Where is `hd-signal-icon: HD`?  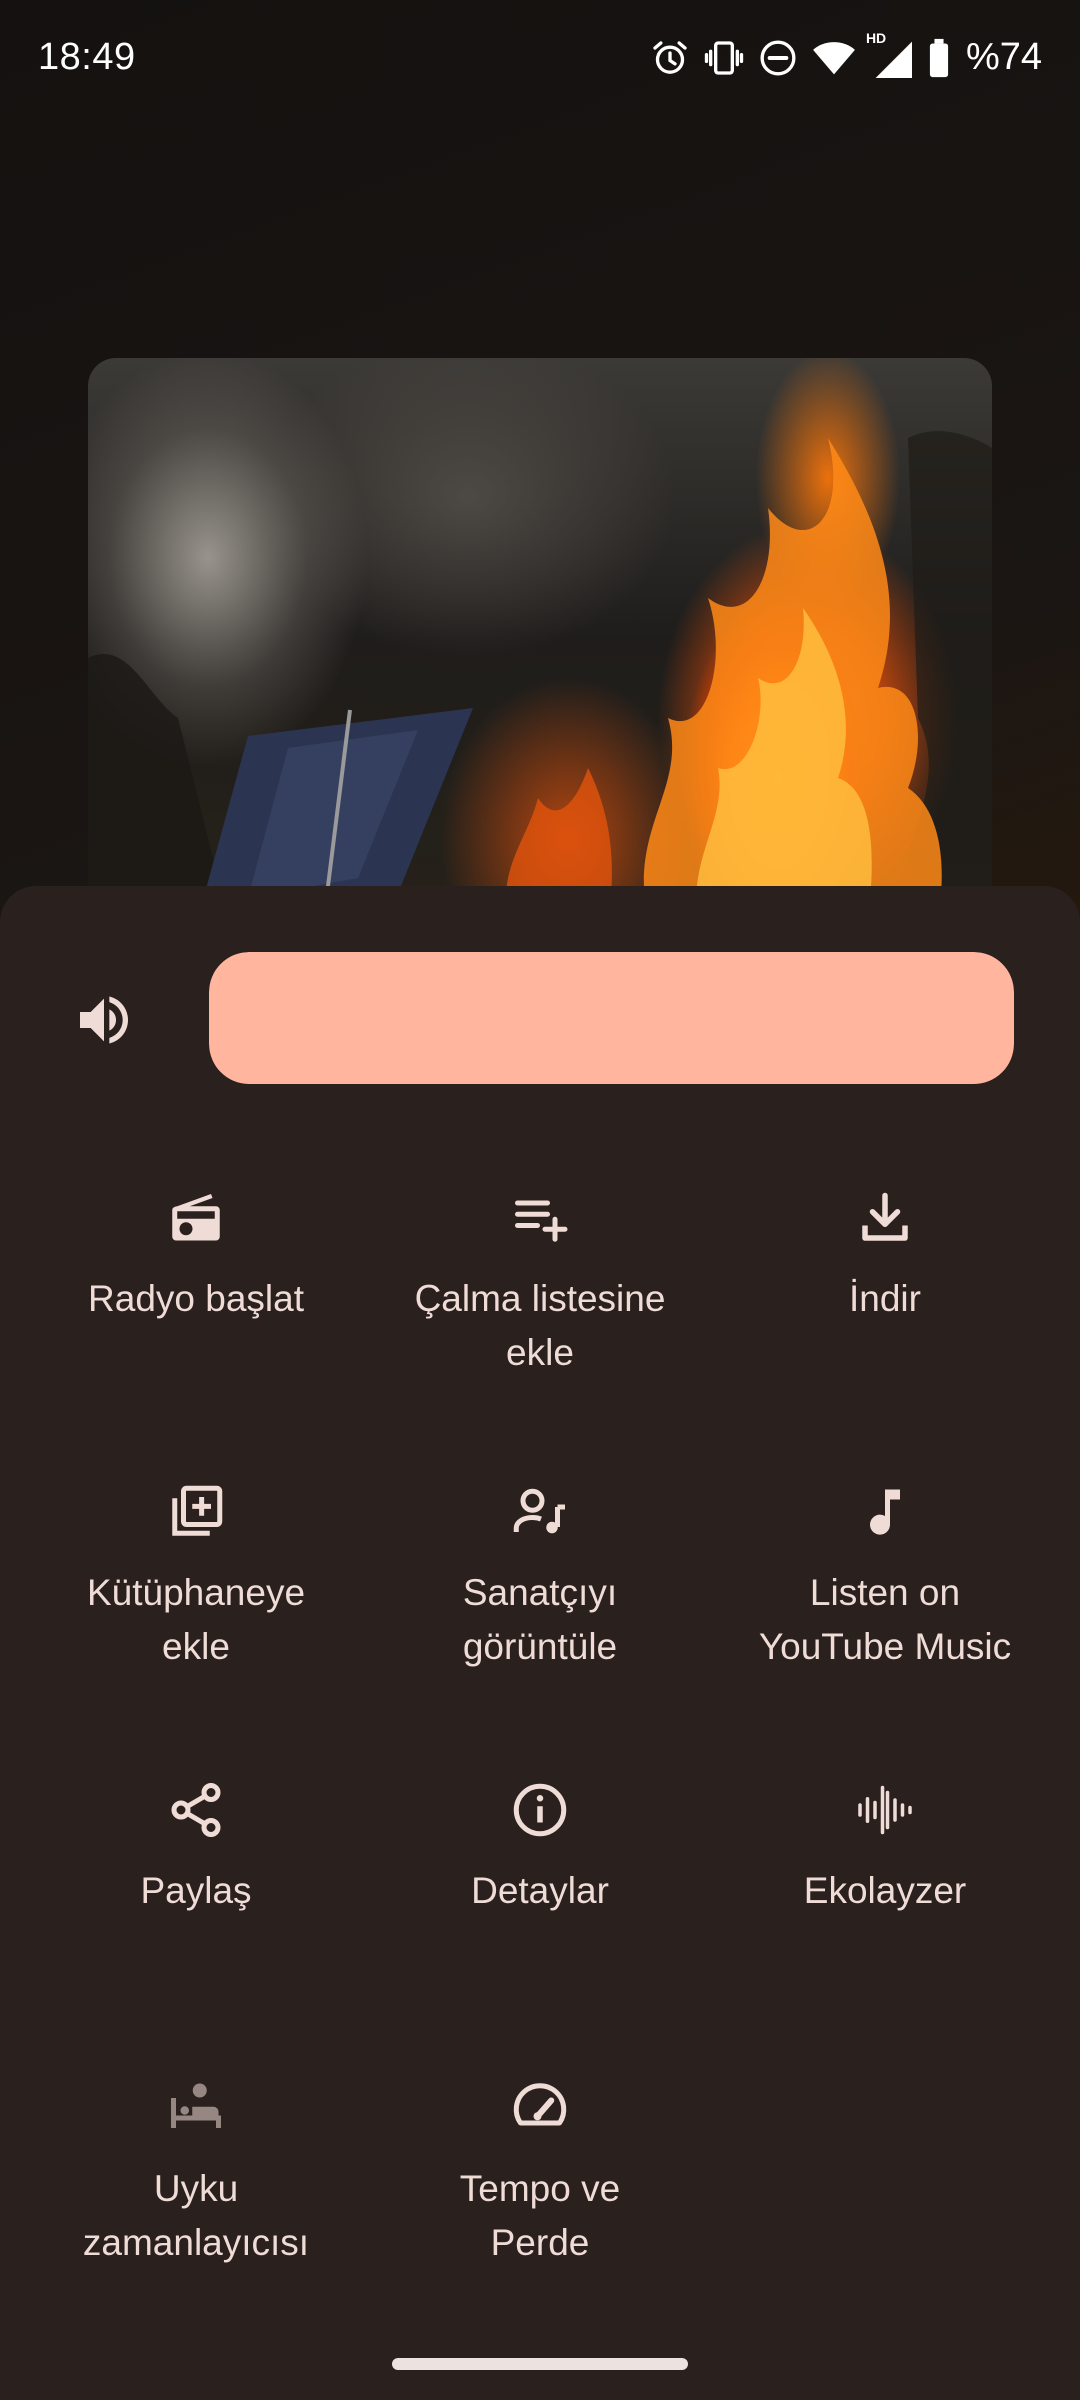 hd-signal-icon: HD is located at coordinates (890, 54).